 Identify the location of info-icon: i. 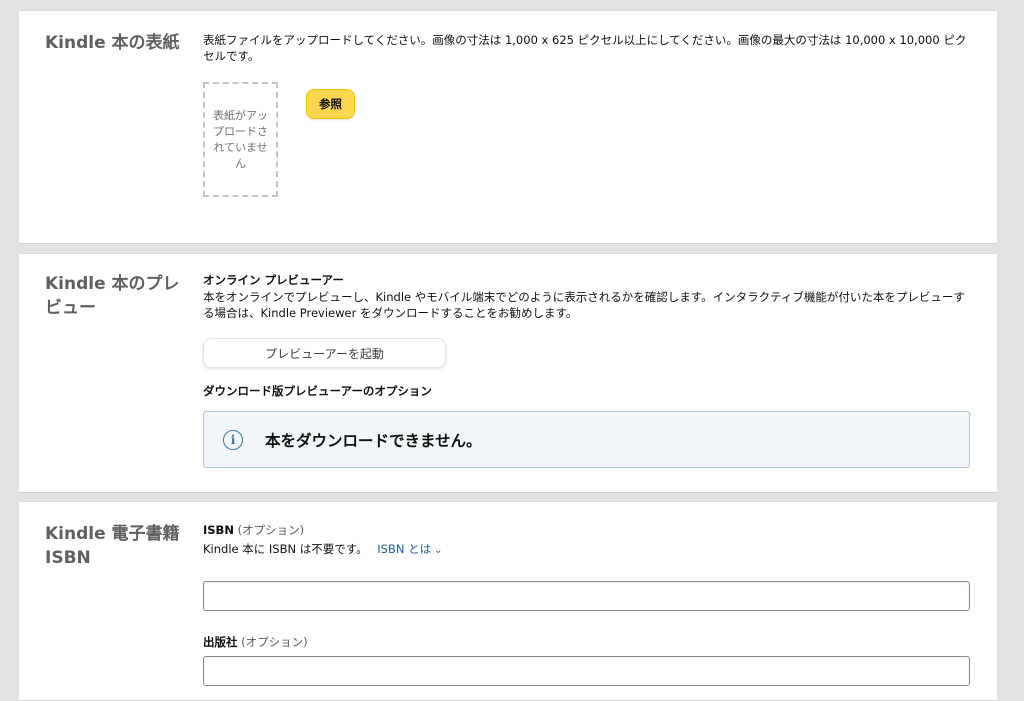
(233, 439).